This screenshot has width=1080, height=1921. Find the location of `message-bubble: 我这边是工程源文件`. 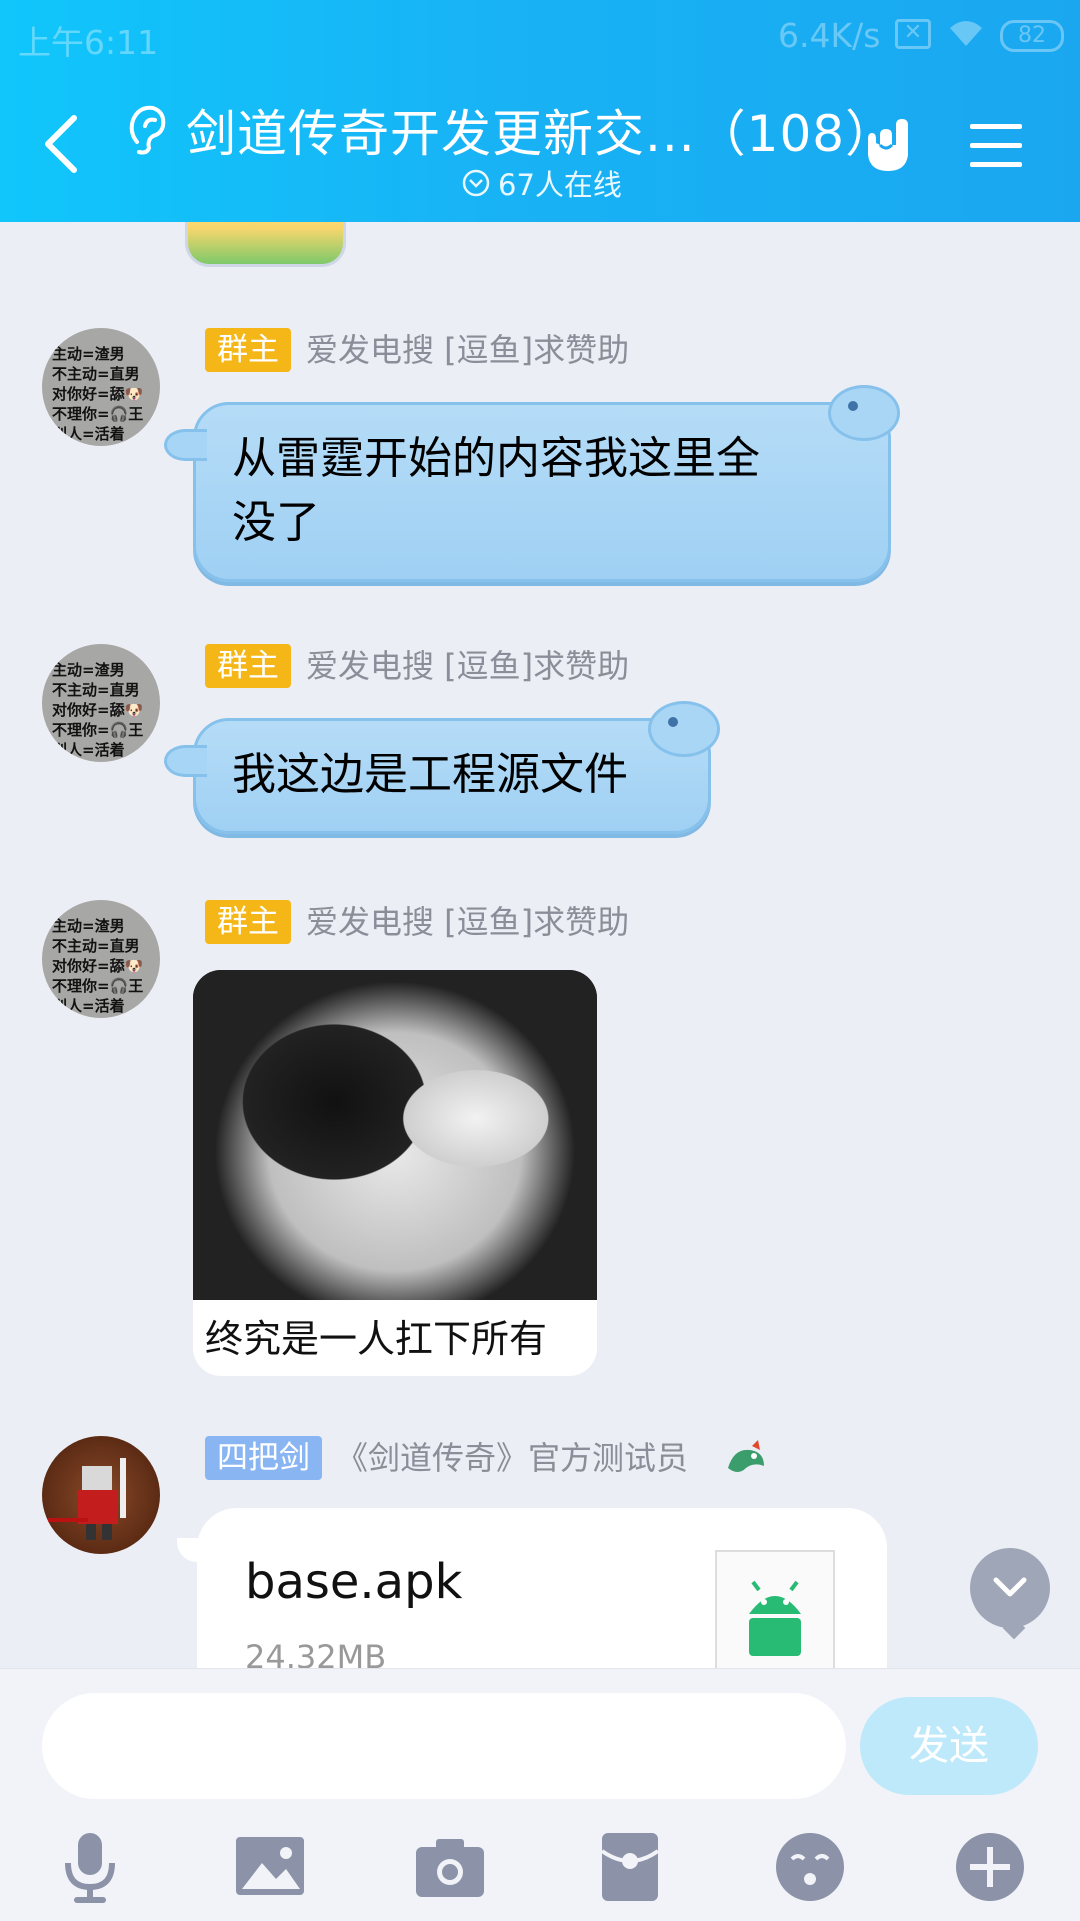

message-bubble: 我这边是工程源文件 is located at coordinates (442, 767).